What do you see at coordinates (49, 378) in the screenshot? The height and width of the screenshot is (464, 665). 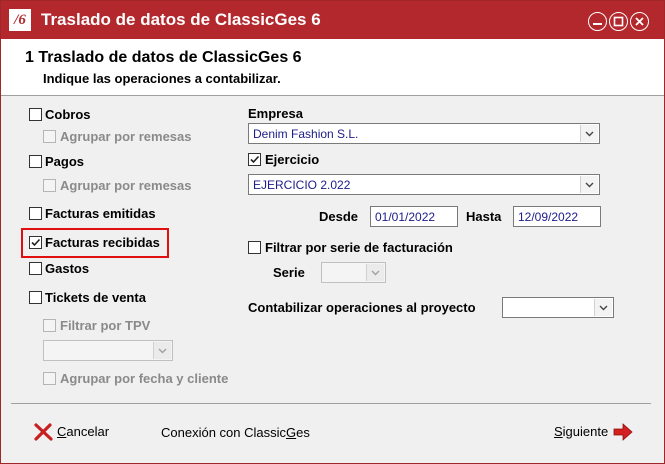 I see `agrupar-fecha-checkbox` at bounding box center [49, 378].